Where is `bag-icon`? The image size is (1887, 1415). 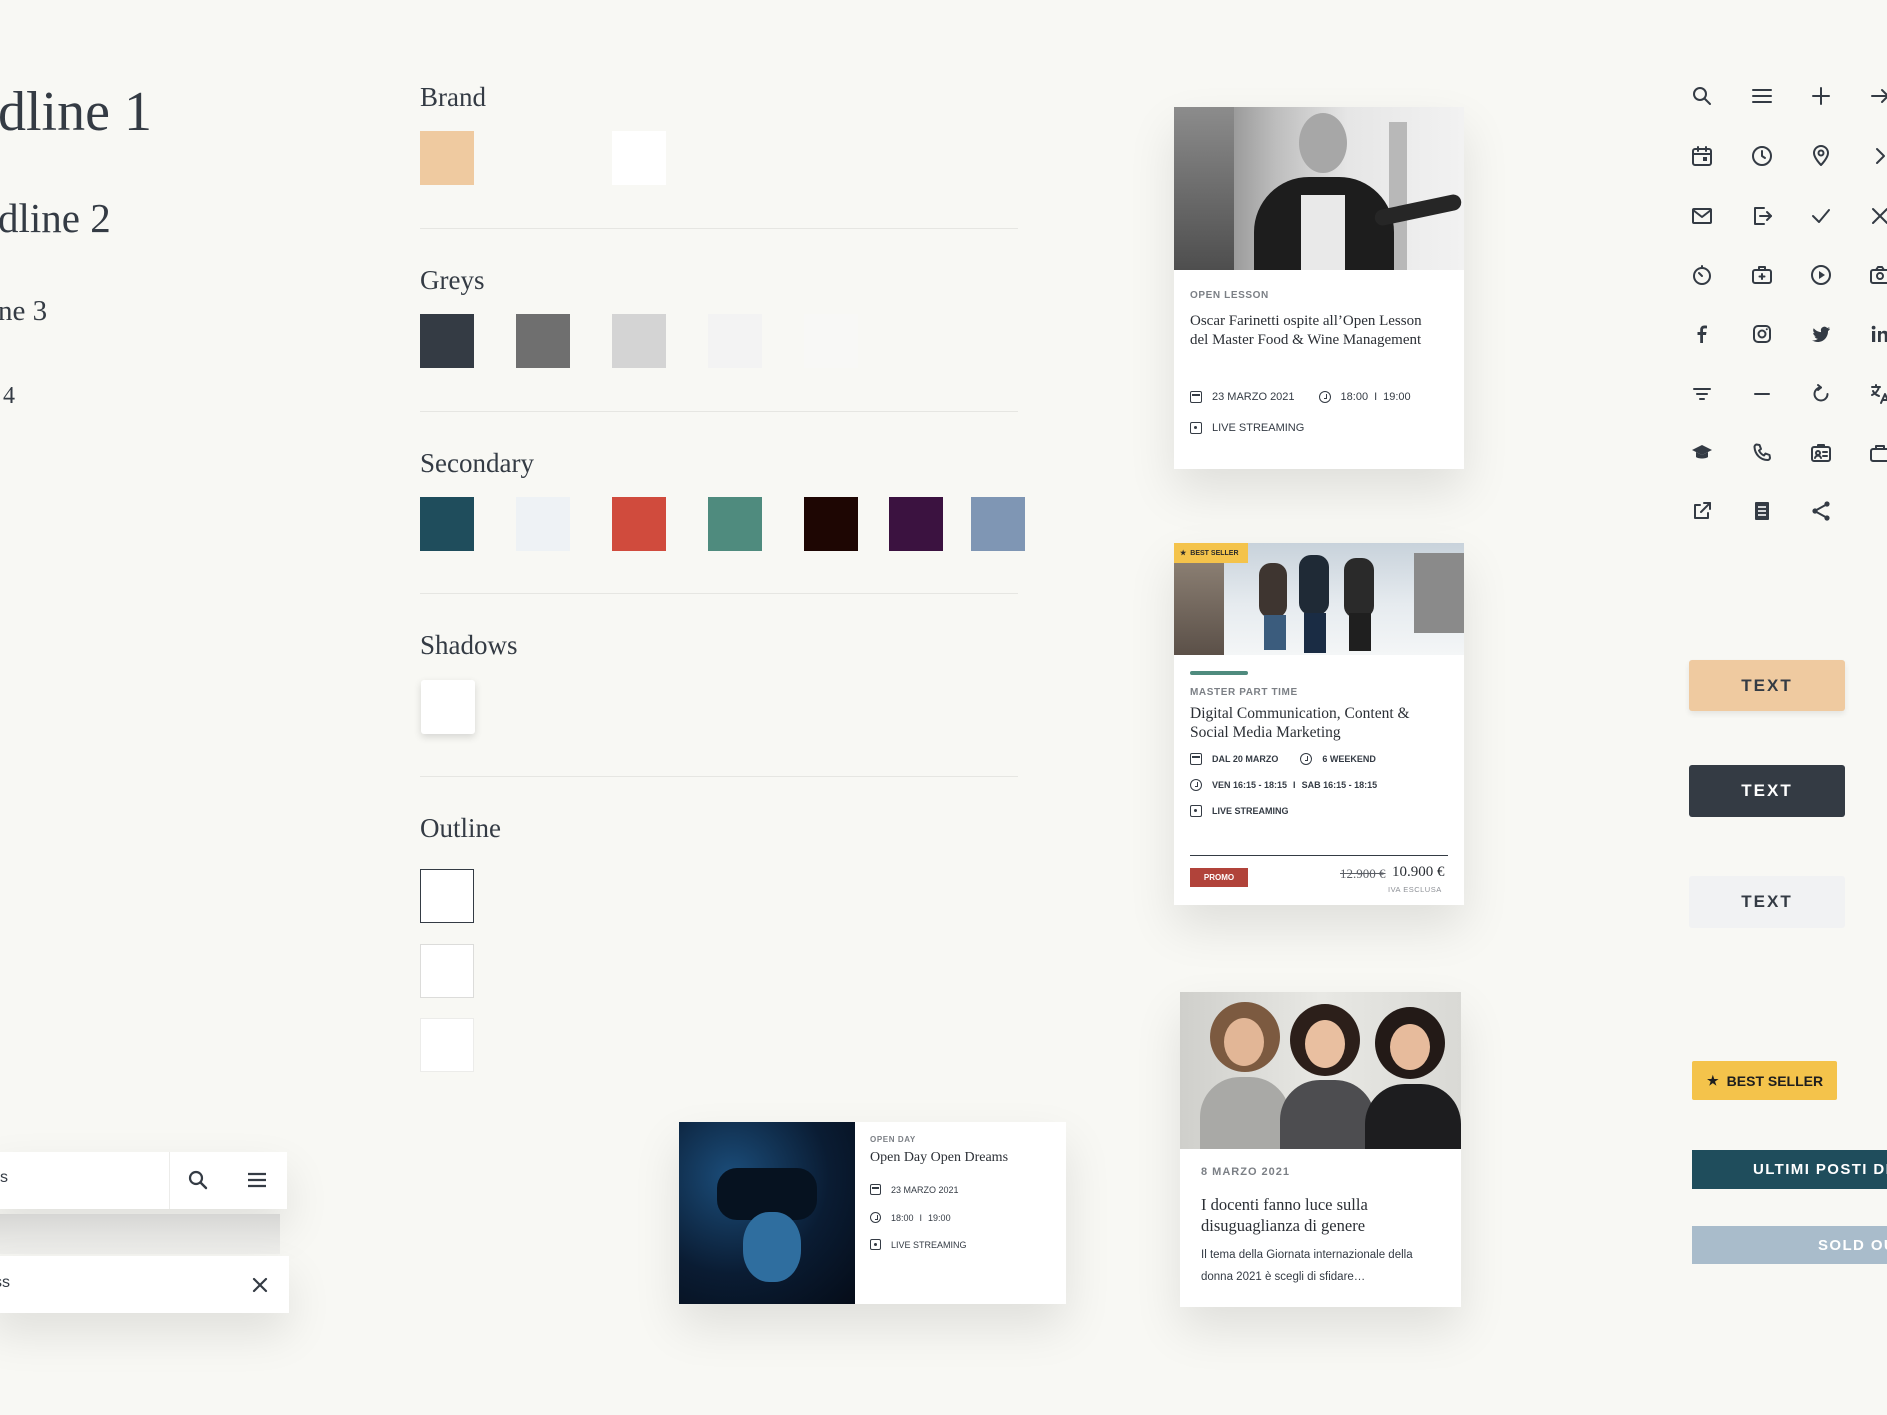
bag-icon is located at coordinates (1876, 453).